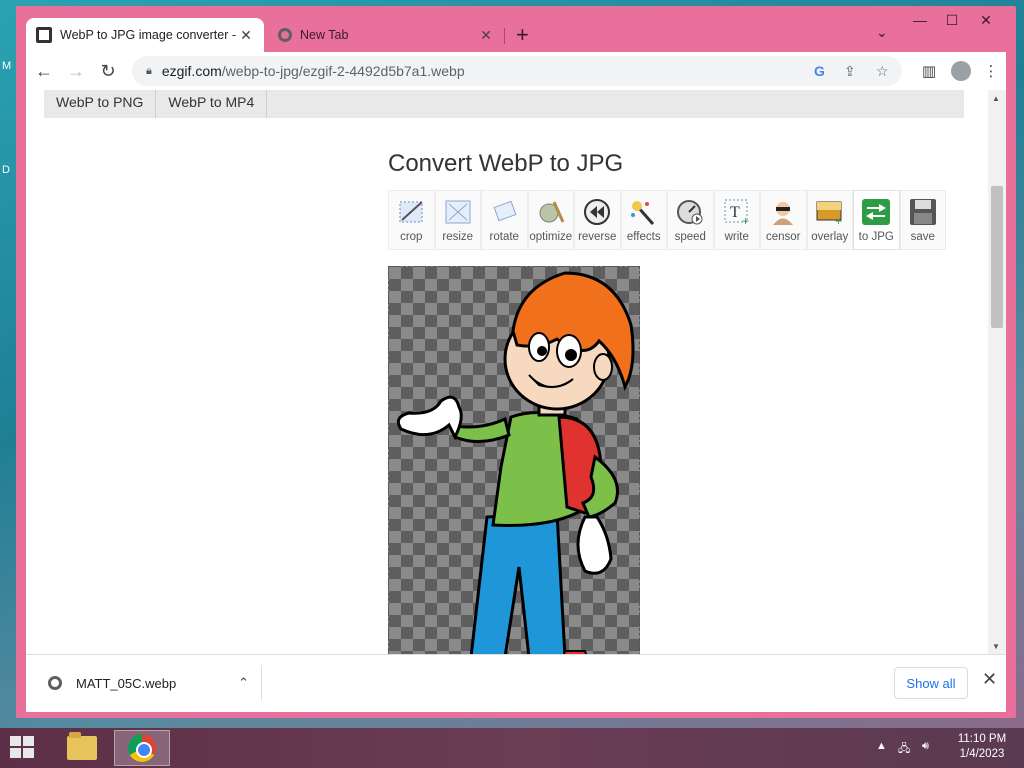 The image size is (1024, 768). I want to click on tool-rotate: rotate, so click(504, 220).